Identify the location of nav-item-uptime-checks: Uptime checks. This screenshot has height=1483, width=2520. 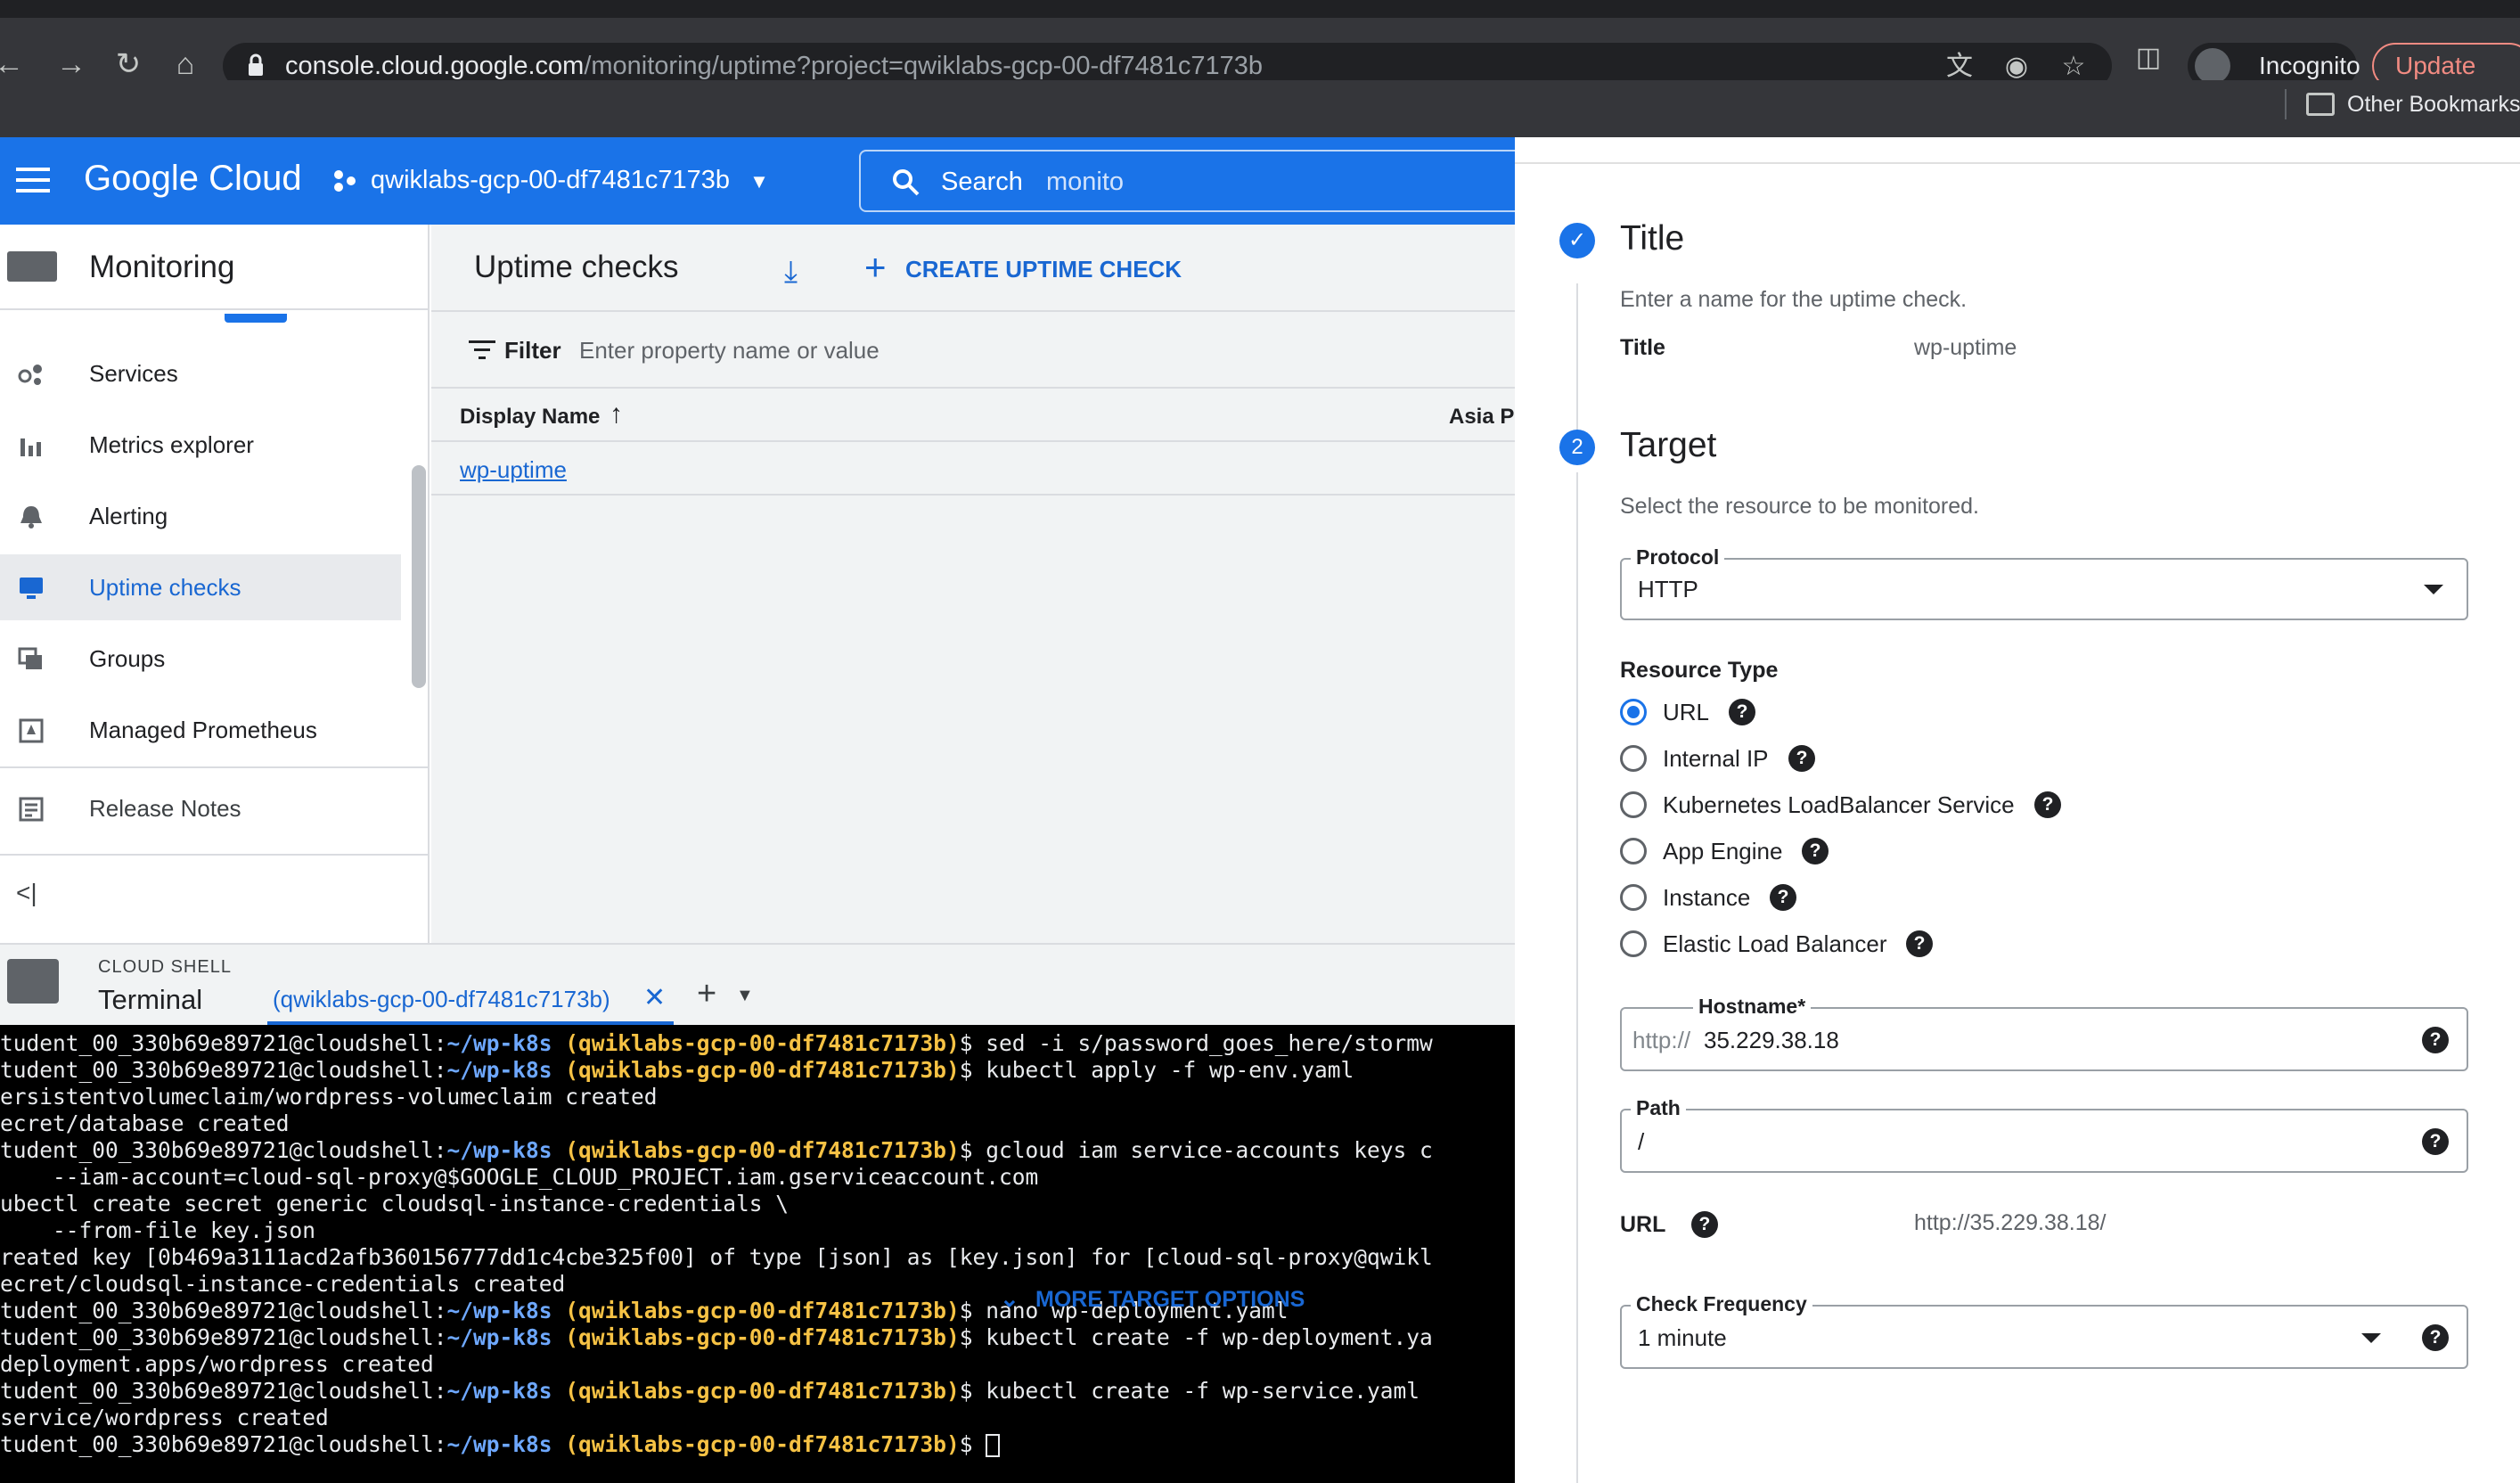
(200, 587).